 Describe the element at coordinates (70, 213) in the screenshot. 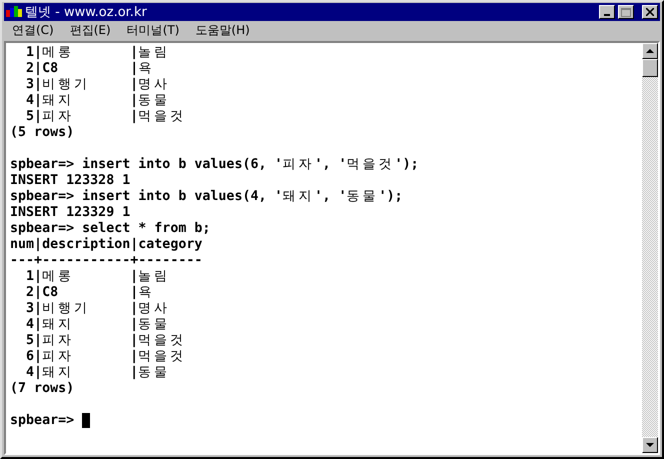

I see `terminal-line: INSERT 123329 1` at that location.